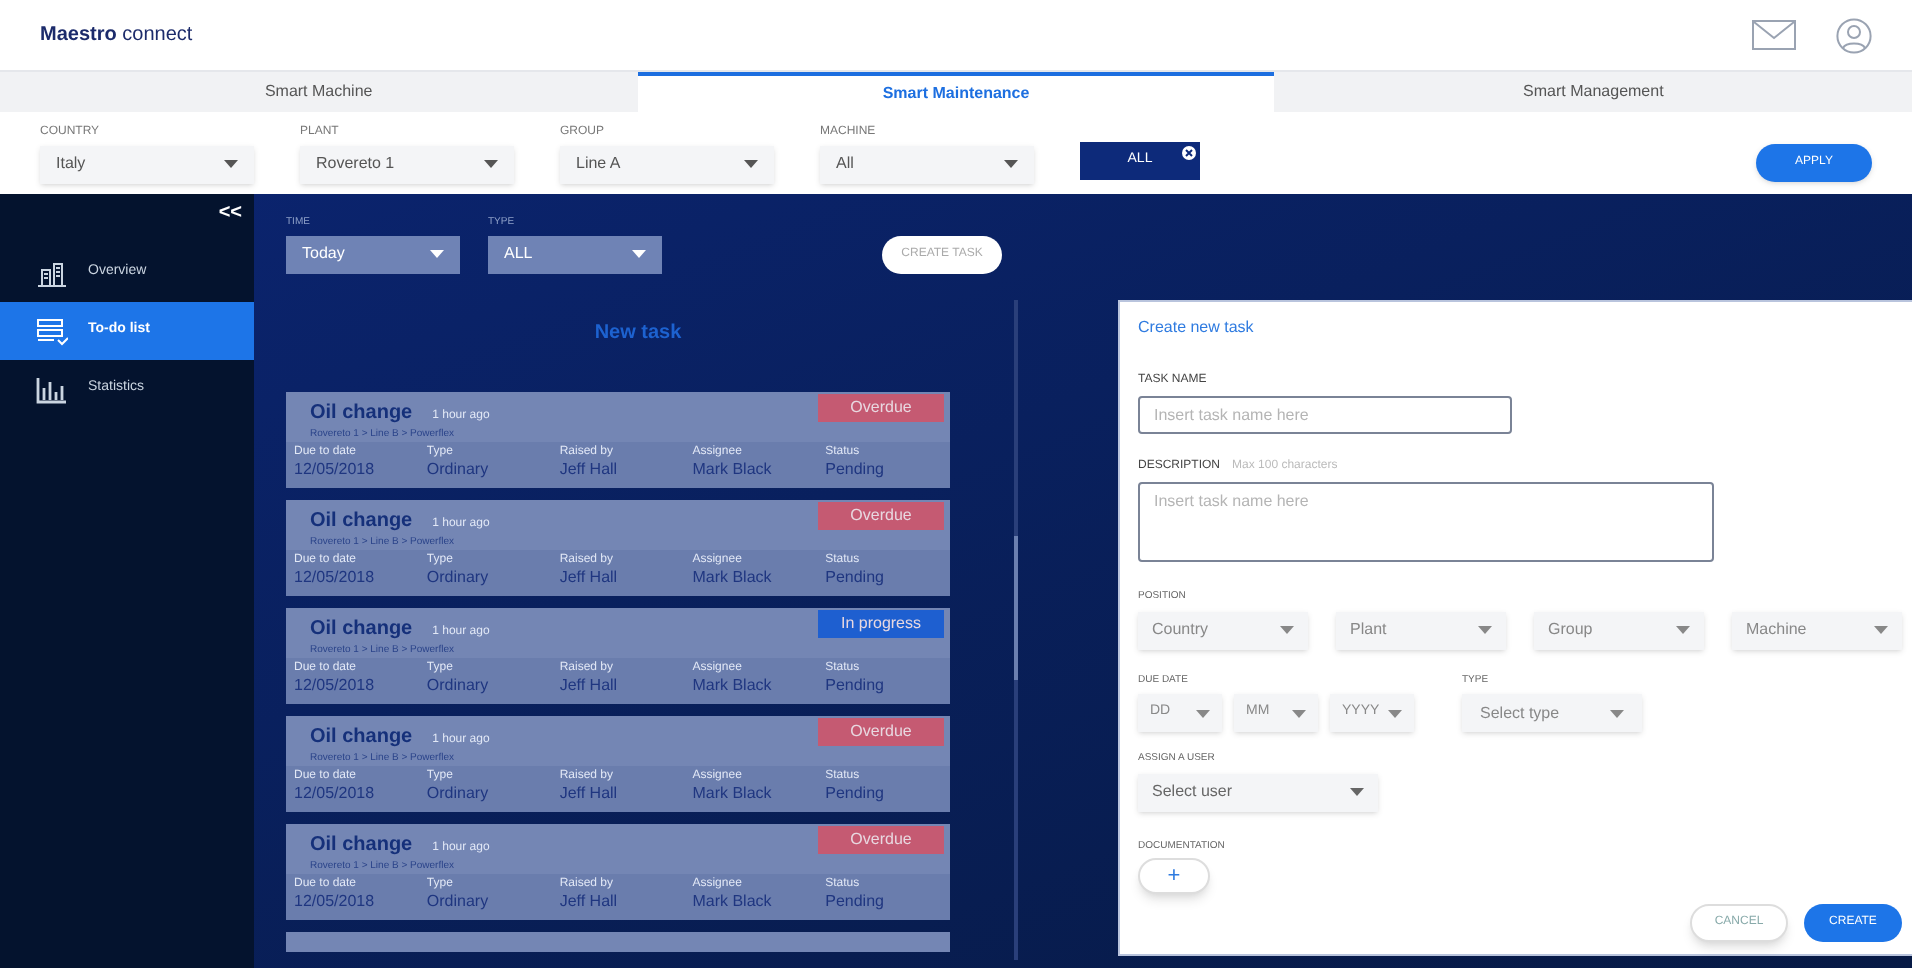 The height and width of the screenshot is (968, 1912). Describe the element at coordinates (575, 254) in the screenshot. I see `filter-select: ALL` at that location.